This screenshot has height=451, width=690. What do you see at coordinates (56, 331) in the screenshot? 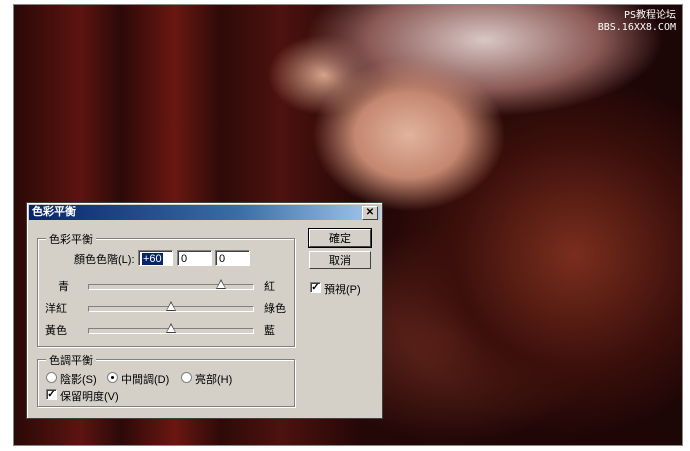
I see `slider-yellow-label: 黃色` at bounding box center [56, 331].